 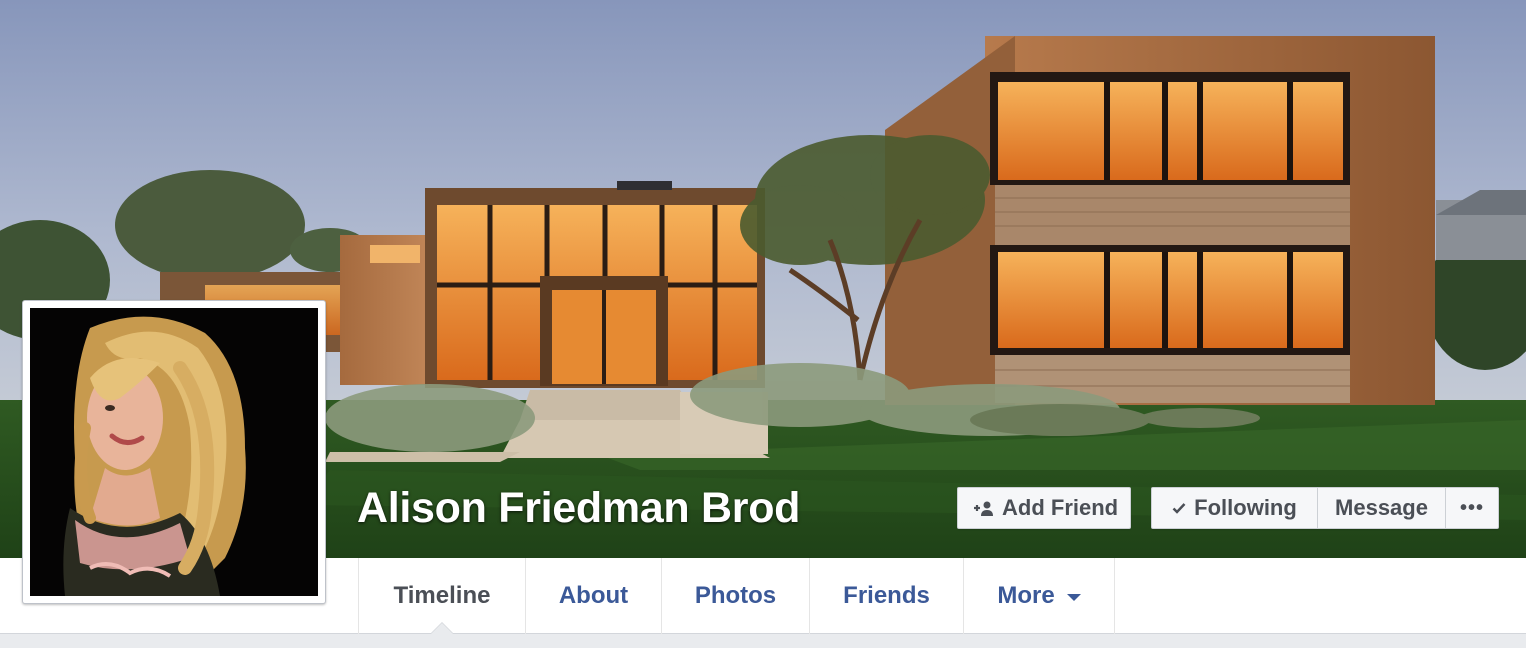 I want to click on more-options-button: •••, so click(x=1472, y=508).